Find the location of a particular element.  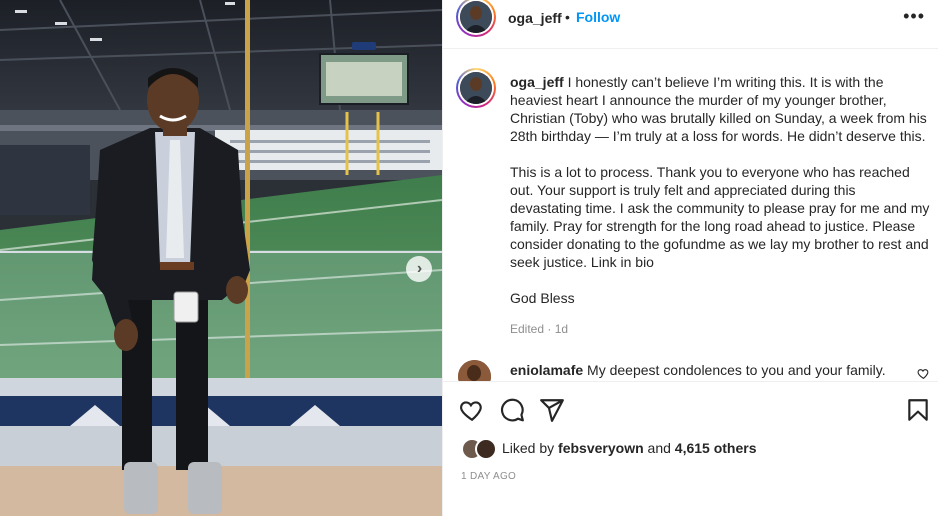

more-horizontal-icon: ••• is located at coordinates (914, 16).